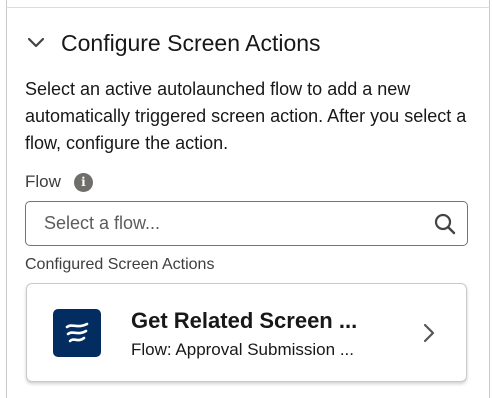  I want to click on panel-right-border, so click(489, 199).